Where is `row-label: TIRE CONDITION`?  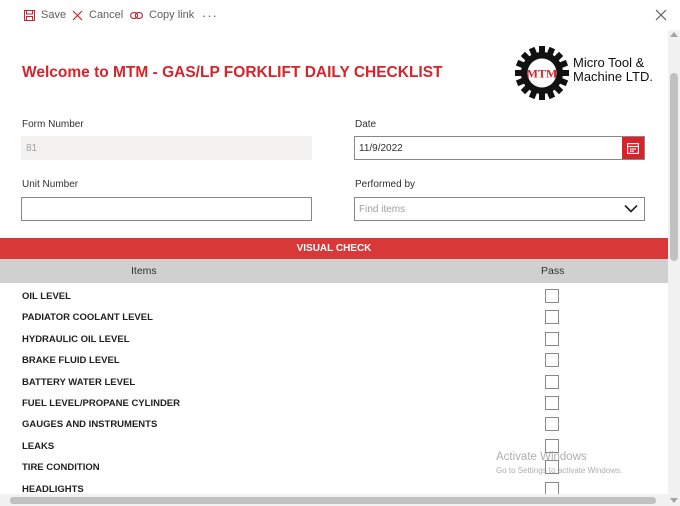 row-label: TIRE CONDITION is located at coordinates (61, 468).